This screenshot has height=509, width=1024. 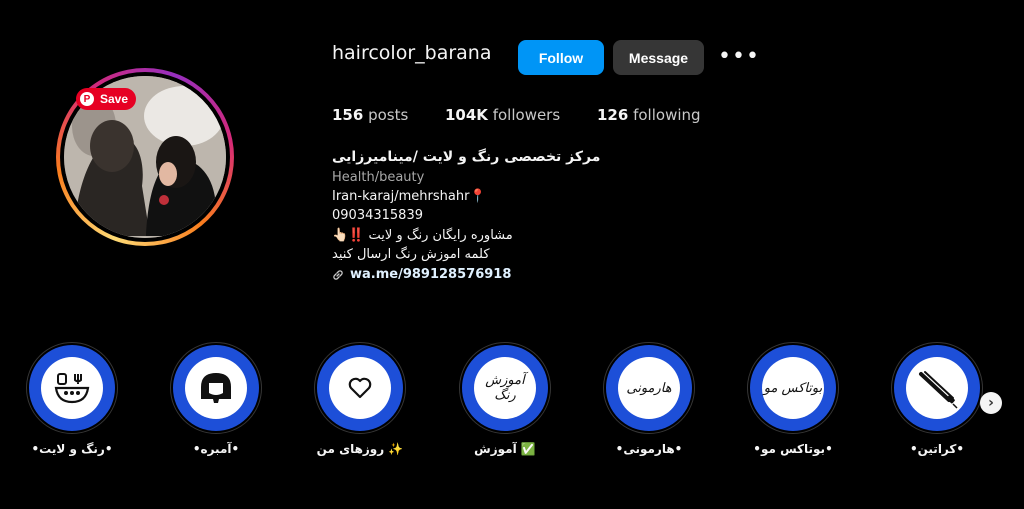 I want to click on highlight-label: روزهای من ✨, so click(x=360, y=449).